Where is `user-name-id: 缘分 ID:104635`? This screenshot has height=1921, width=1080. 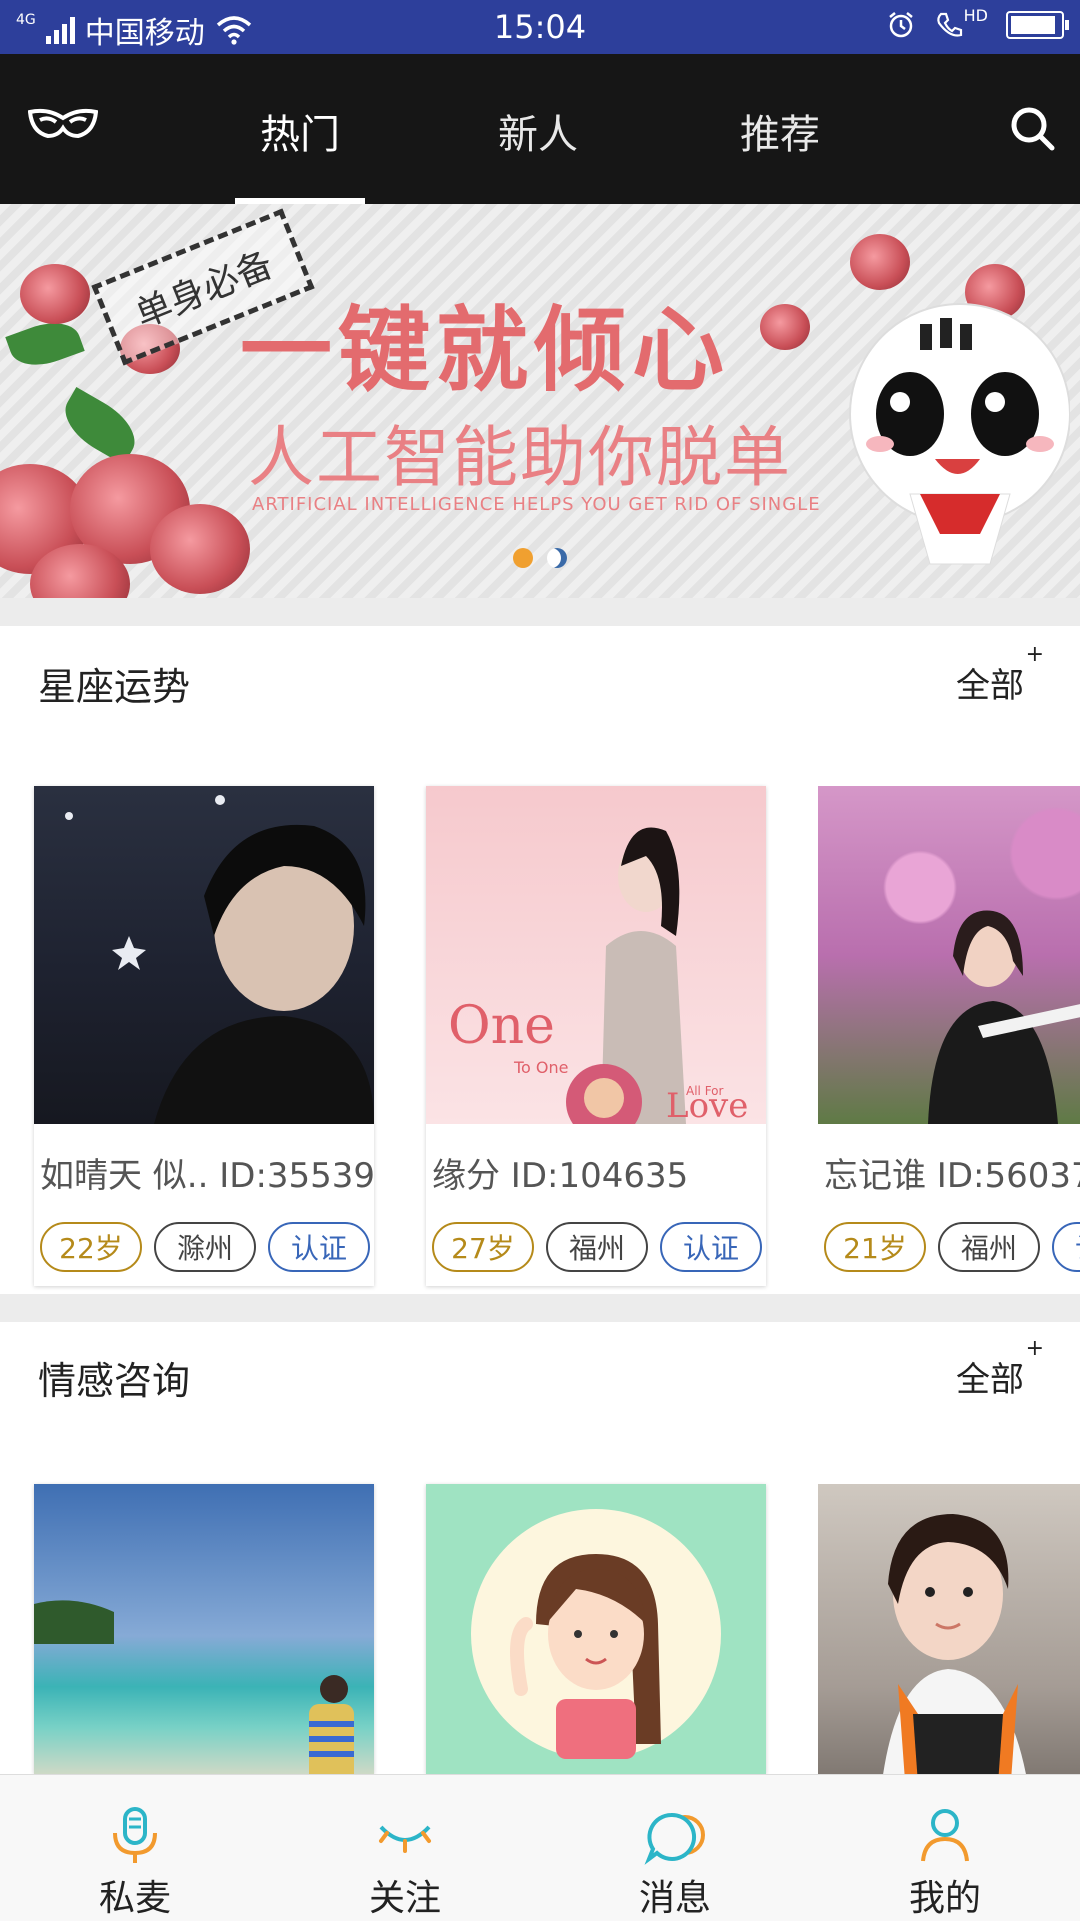 user-name-id: 缘分 ID:104635 is located at coordinates (560, 1176).